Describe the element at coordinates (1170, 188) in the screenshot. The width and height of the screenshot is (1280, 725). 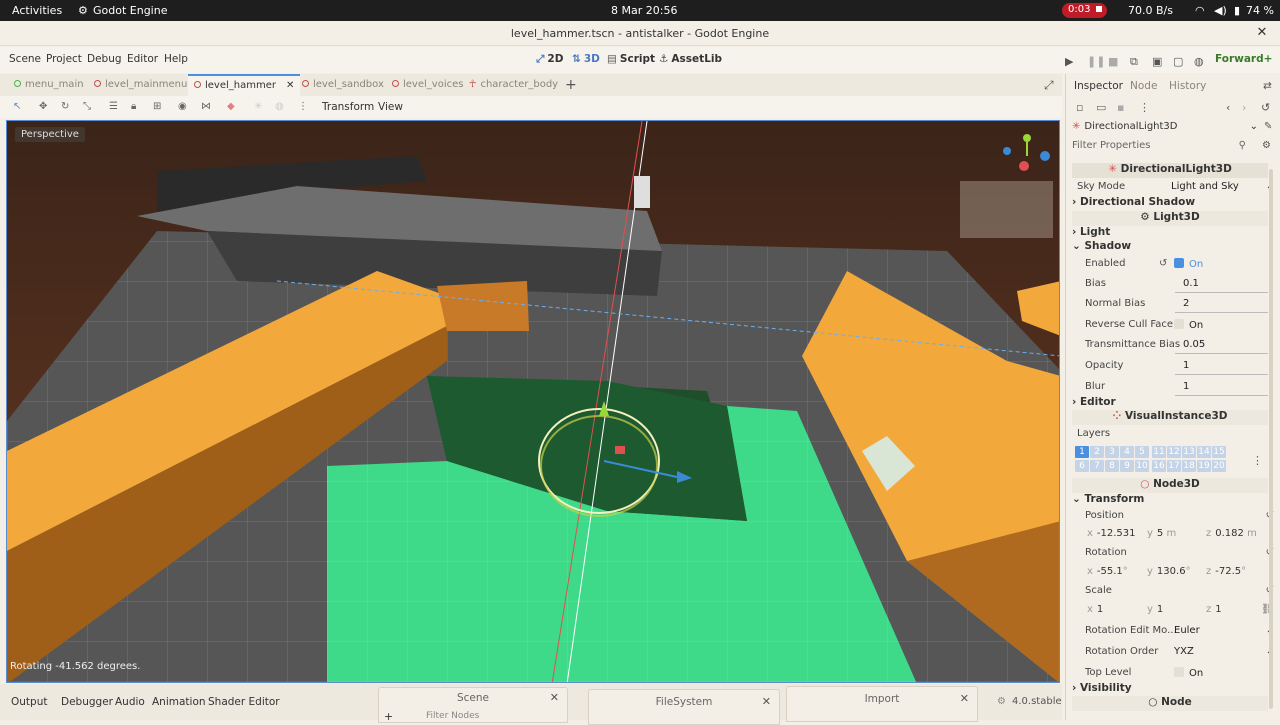
I see `prop-sky-mode: Sky Mode Light and Sky ⌄` at that location.